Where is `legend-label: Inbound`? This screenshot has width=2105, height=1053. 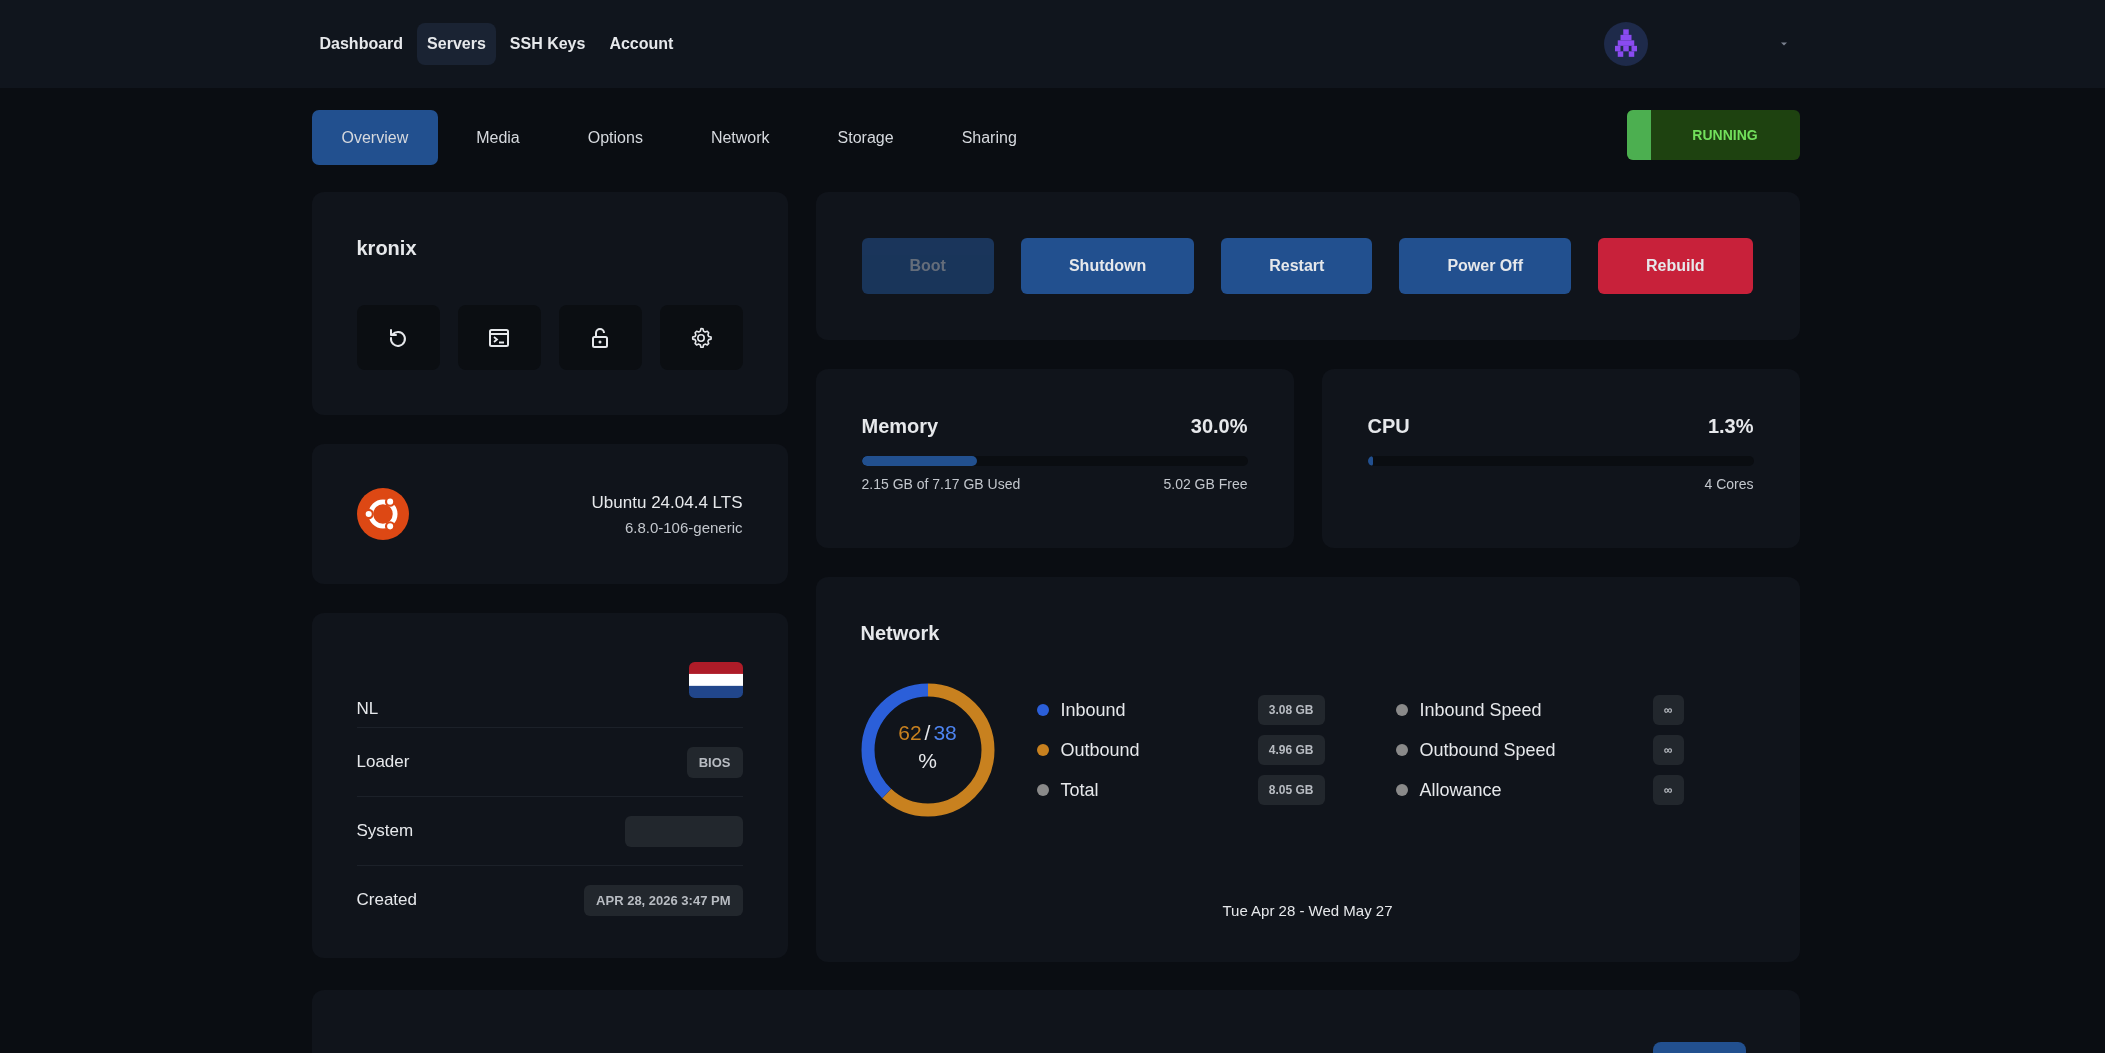 legend-label: Inbound is located at coordinates (1093, 710).